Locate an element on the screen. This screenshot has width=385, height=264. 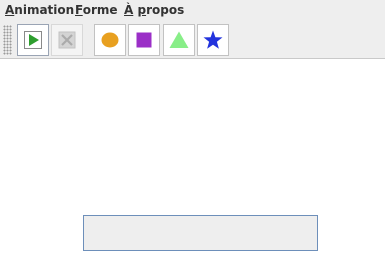
stop-animation-button is located at coordinates (67, 40).